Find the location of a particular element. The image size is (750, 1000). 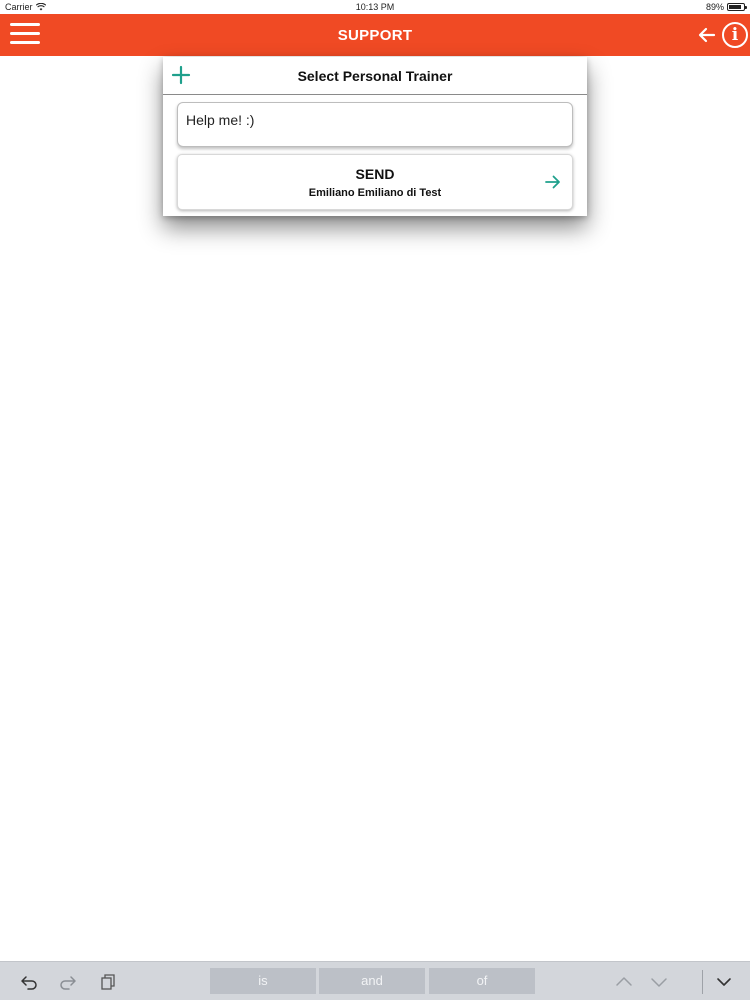

send-label: SEND is located at coordinates (375, 174).